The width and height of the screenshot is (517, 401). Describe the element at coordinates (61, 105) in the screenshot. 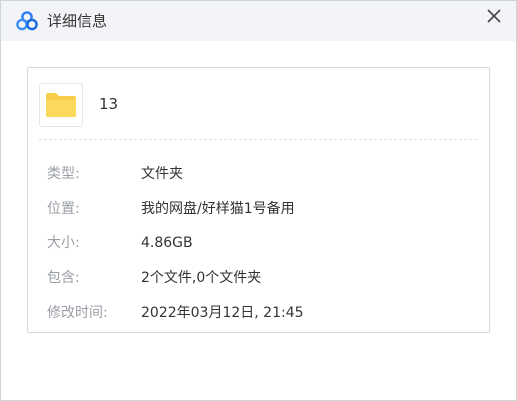

I see `folder-icon` at that location.